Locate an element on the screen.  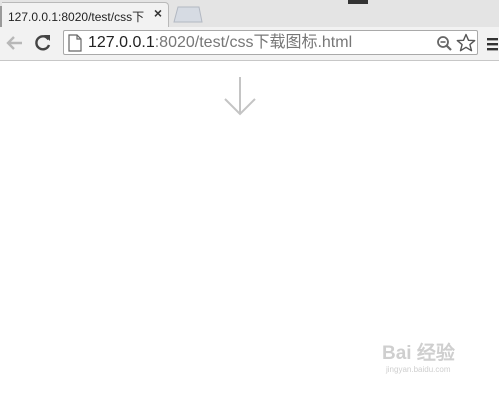
back-button is located at coordinates (15, 43).